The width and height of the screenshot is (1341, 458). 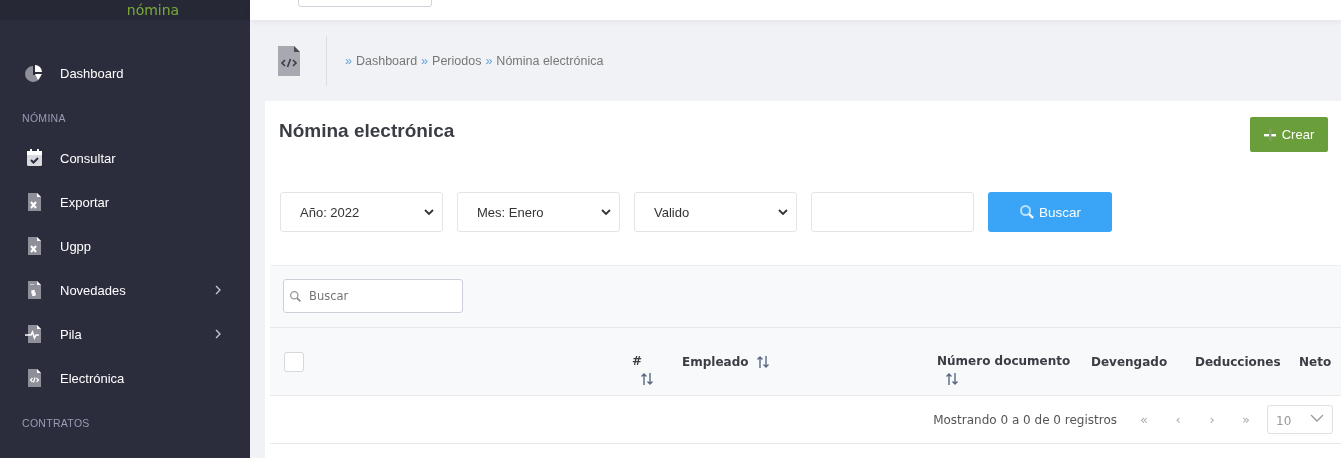 What do you see at coordinates (367, 131) in the screenshot?
I see `page-title: Nómina electrónica` at bounding box center [367, 131].